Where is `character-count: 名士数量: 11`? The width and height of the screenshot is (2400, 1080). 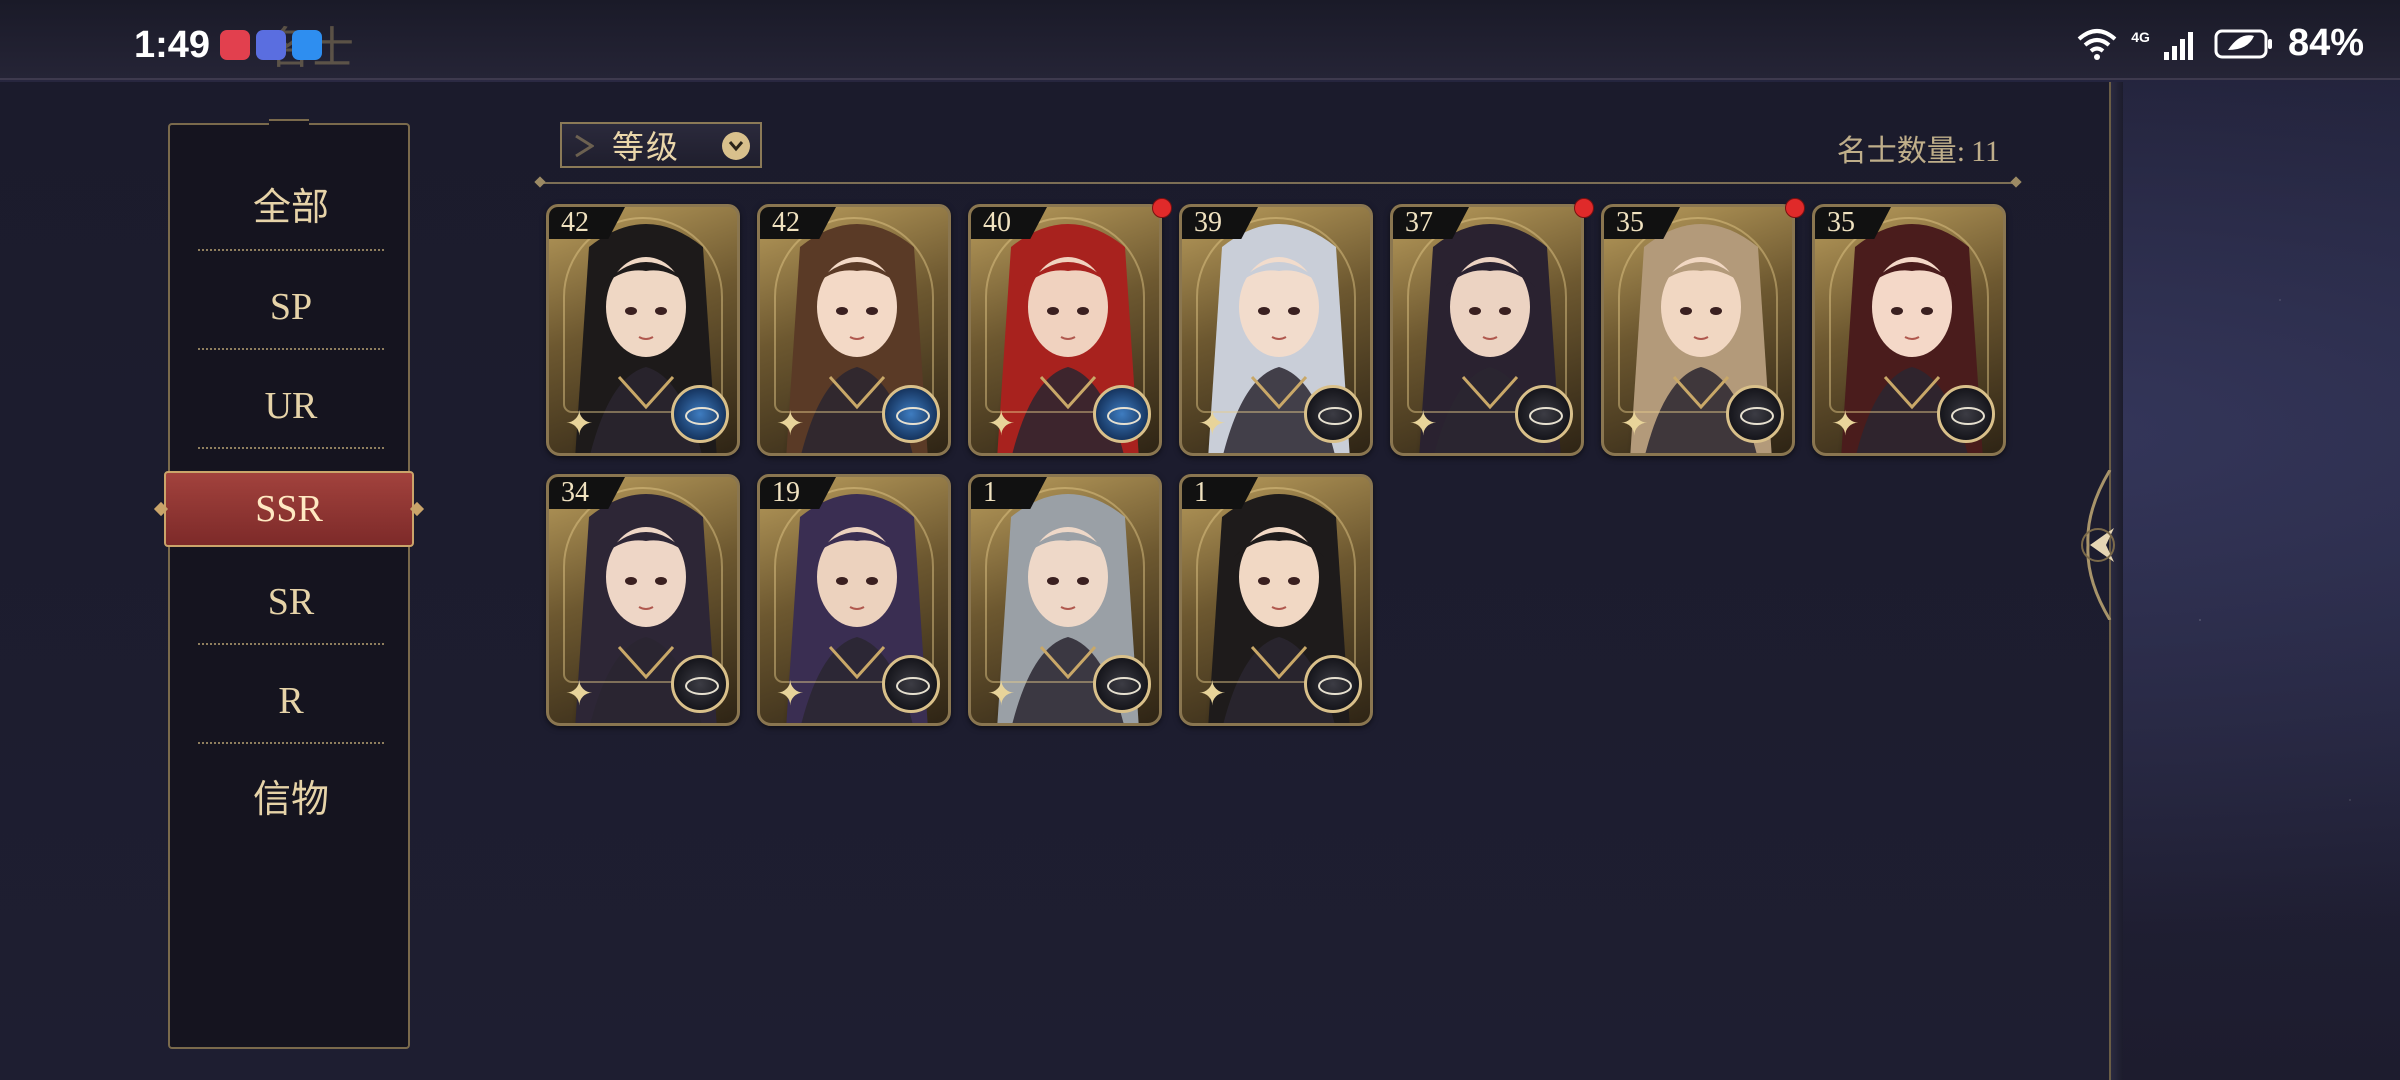
character-count: 名士数量: 11 is located at coordinates (1918, 148).